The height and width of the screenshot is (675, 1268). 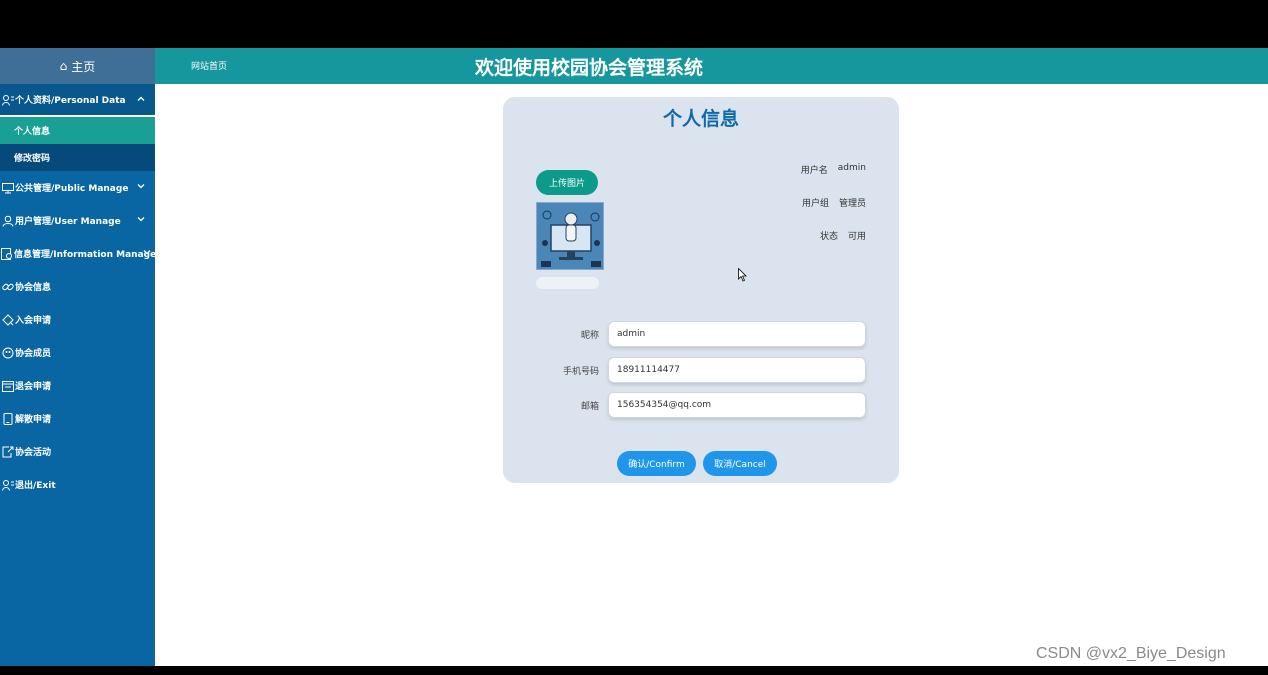 I want to click on sidebar-home: ⌂ 主页, so click(x=77, y=66).